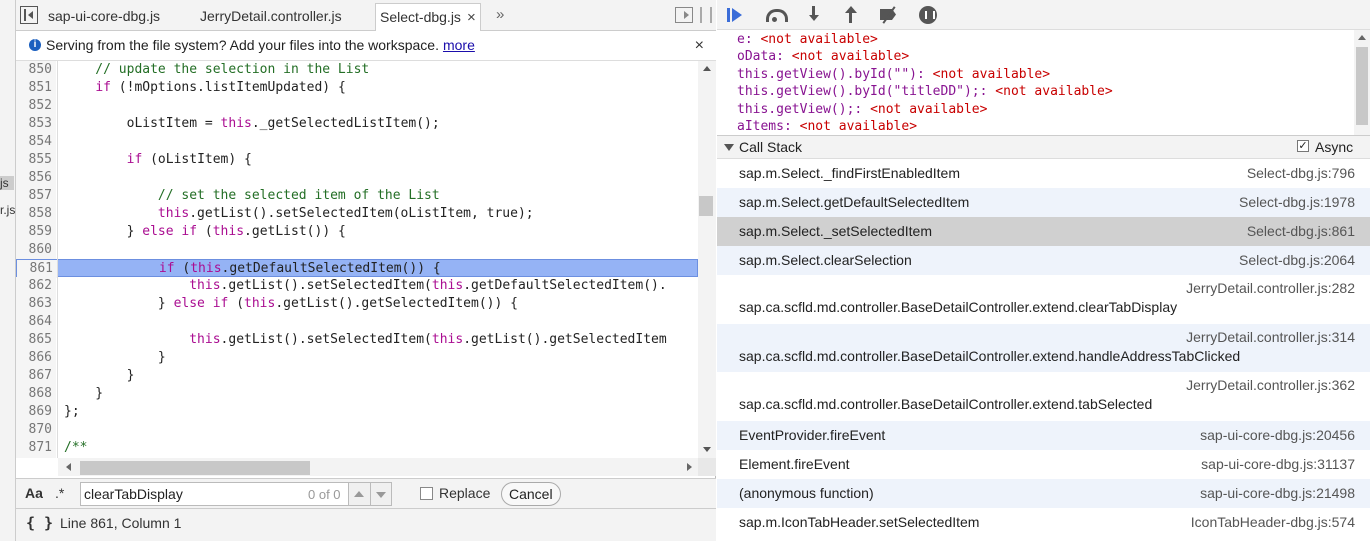  Describe the element at coordinates (36, 232) in the screenshot. I see `line-number: 859` at that location.